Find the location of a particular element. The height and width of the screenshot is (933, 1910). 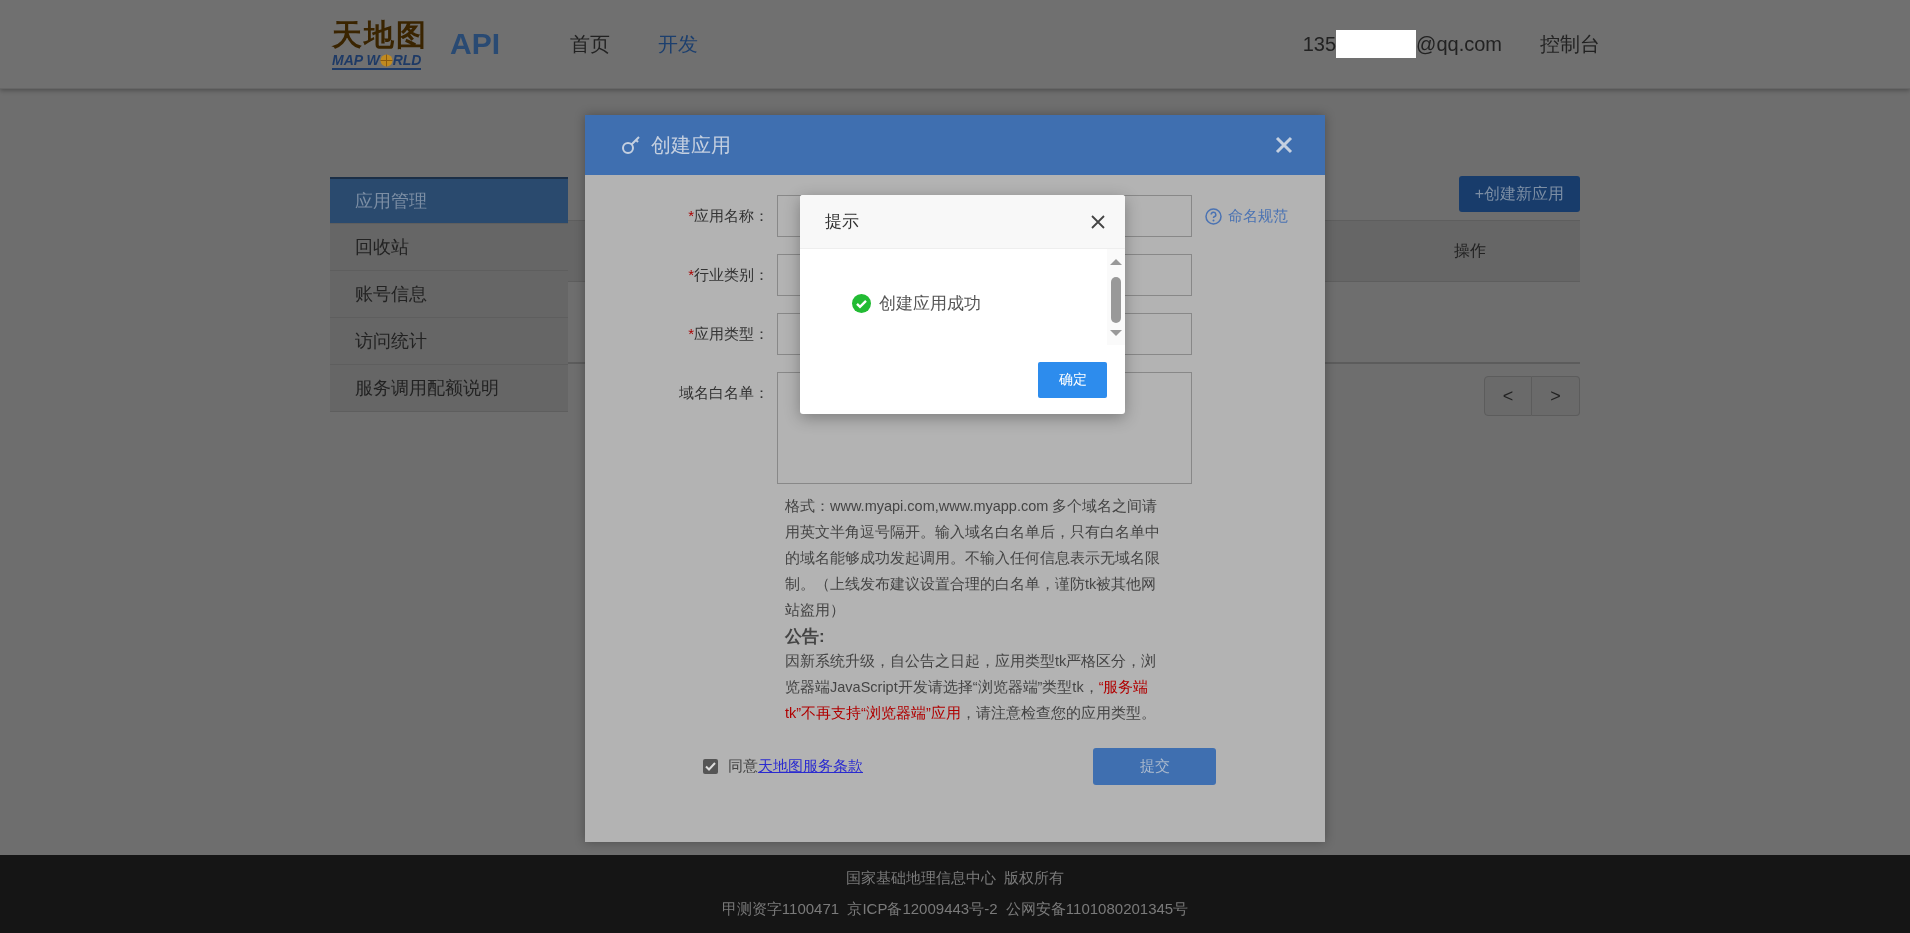

footer-text: 甲测资字1100471 京ICP备12009443号-2 公网安备1101080201345号 is located at coordinates (955, 909).